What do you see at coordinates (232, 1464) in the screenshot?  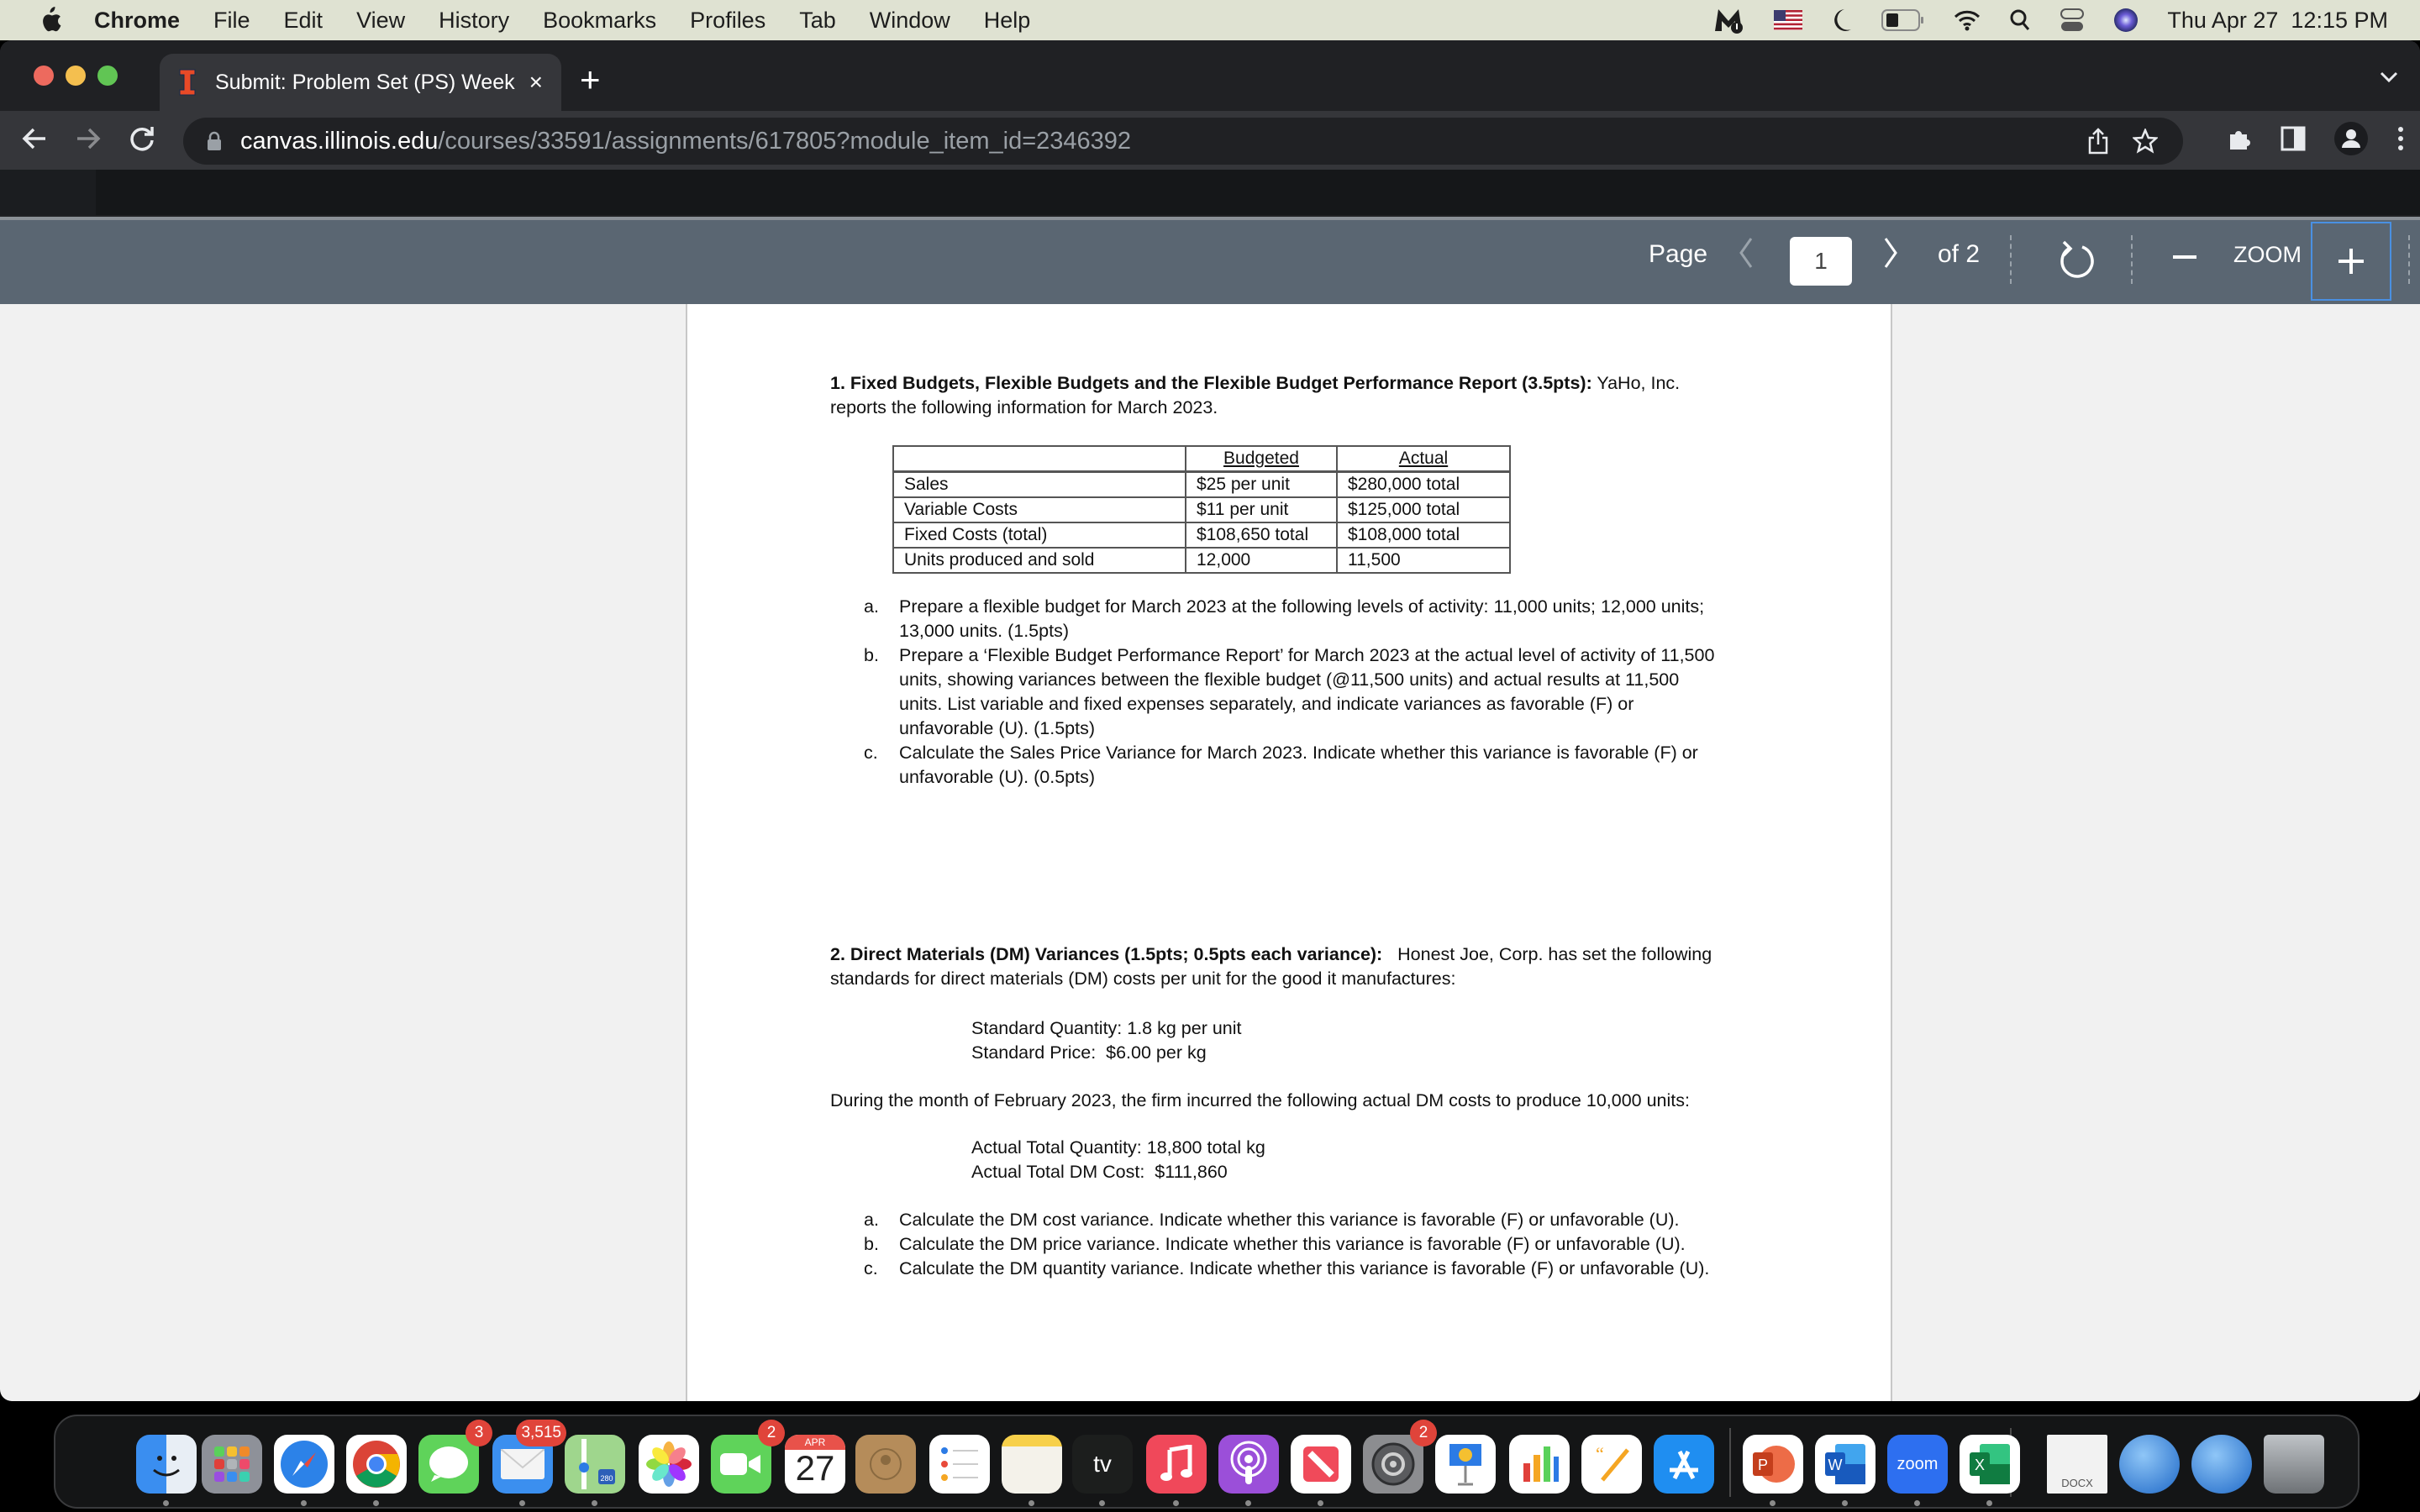 I see `dock-launchpad-icon` at bounding box center [232, 1464].